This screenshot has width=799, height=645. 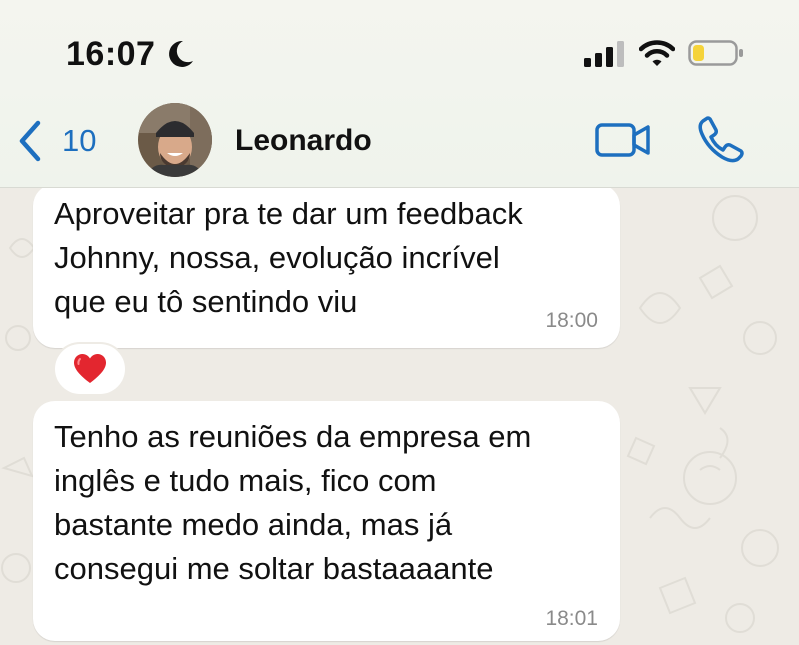 I want to click on back-button: 10, so click(x=55, y=141).